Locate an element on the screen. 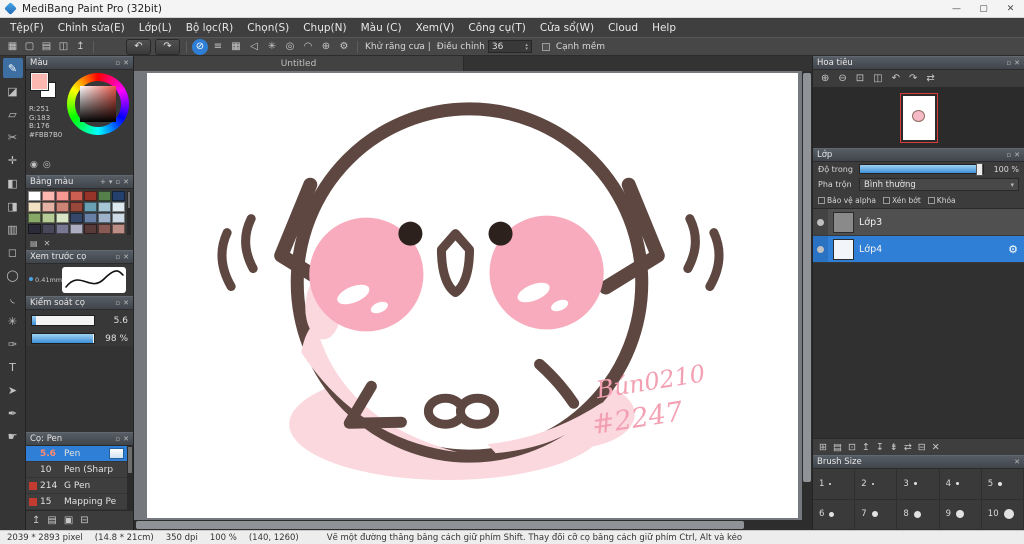  panel-close-icon6: ✕ is located at coordinates (1017, 155).